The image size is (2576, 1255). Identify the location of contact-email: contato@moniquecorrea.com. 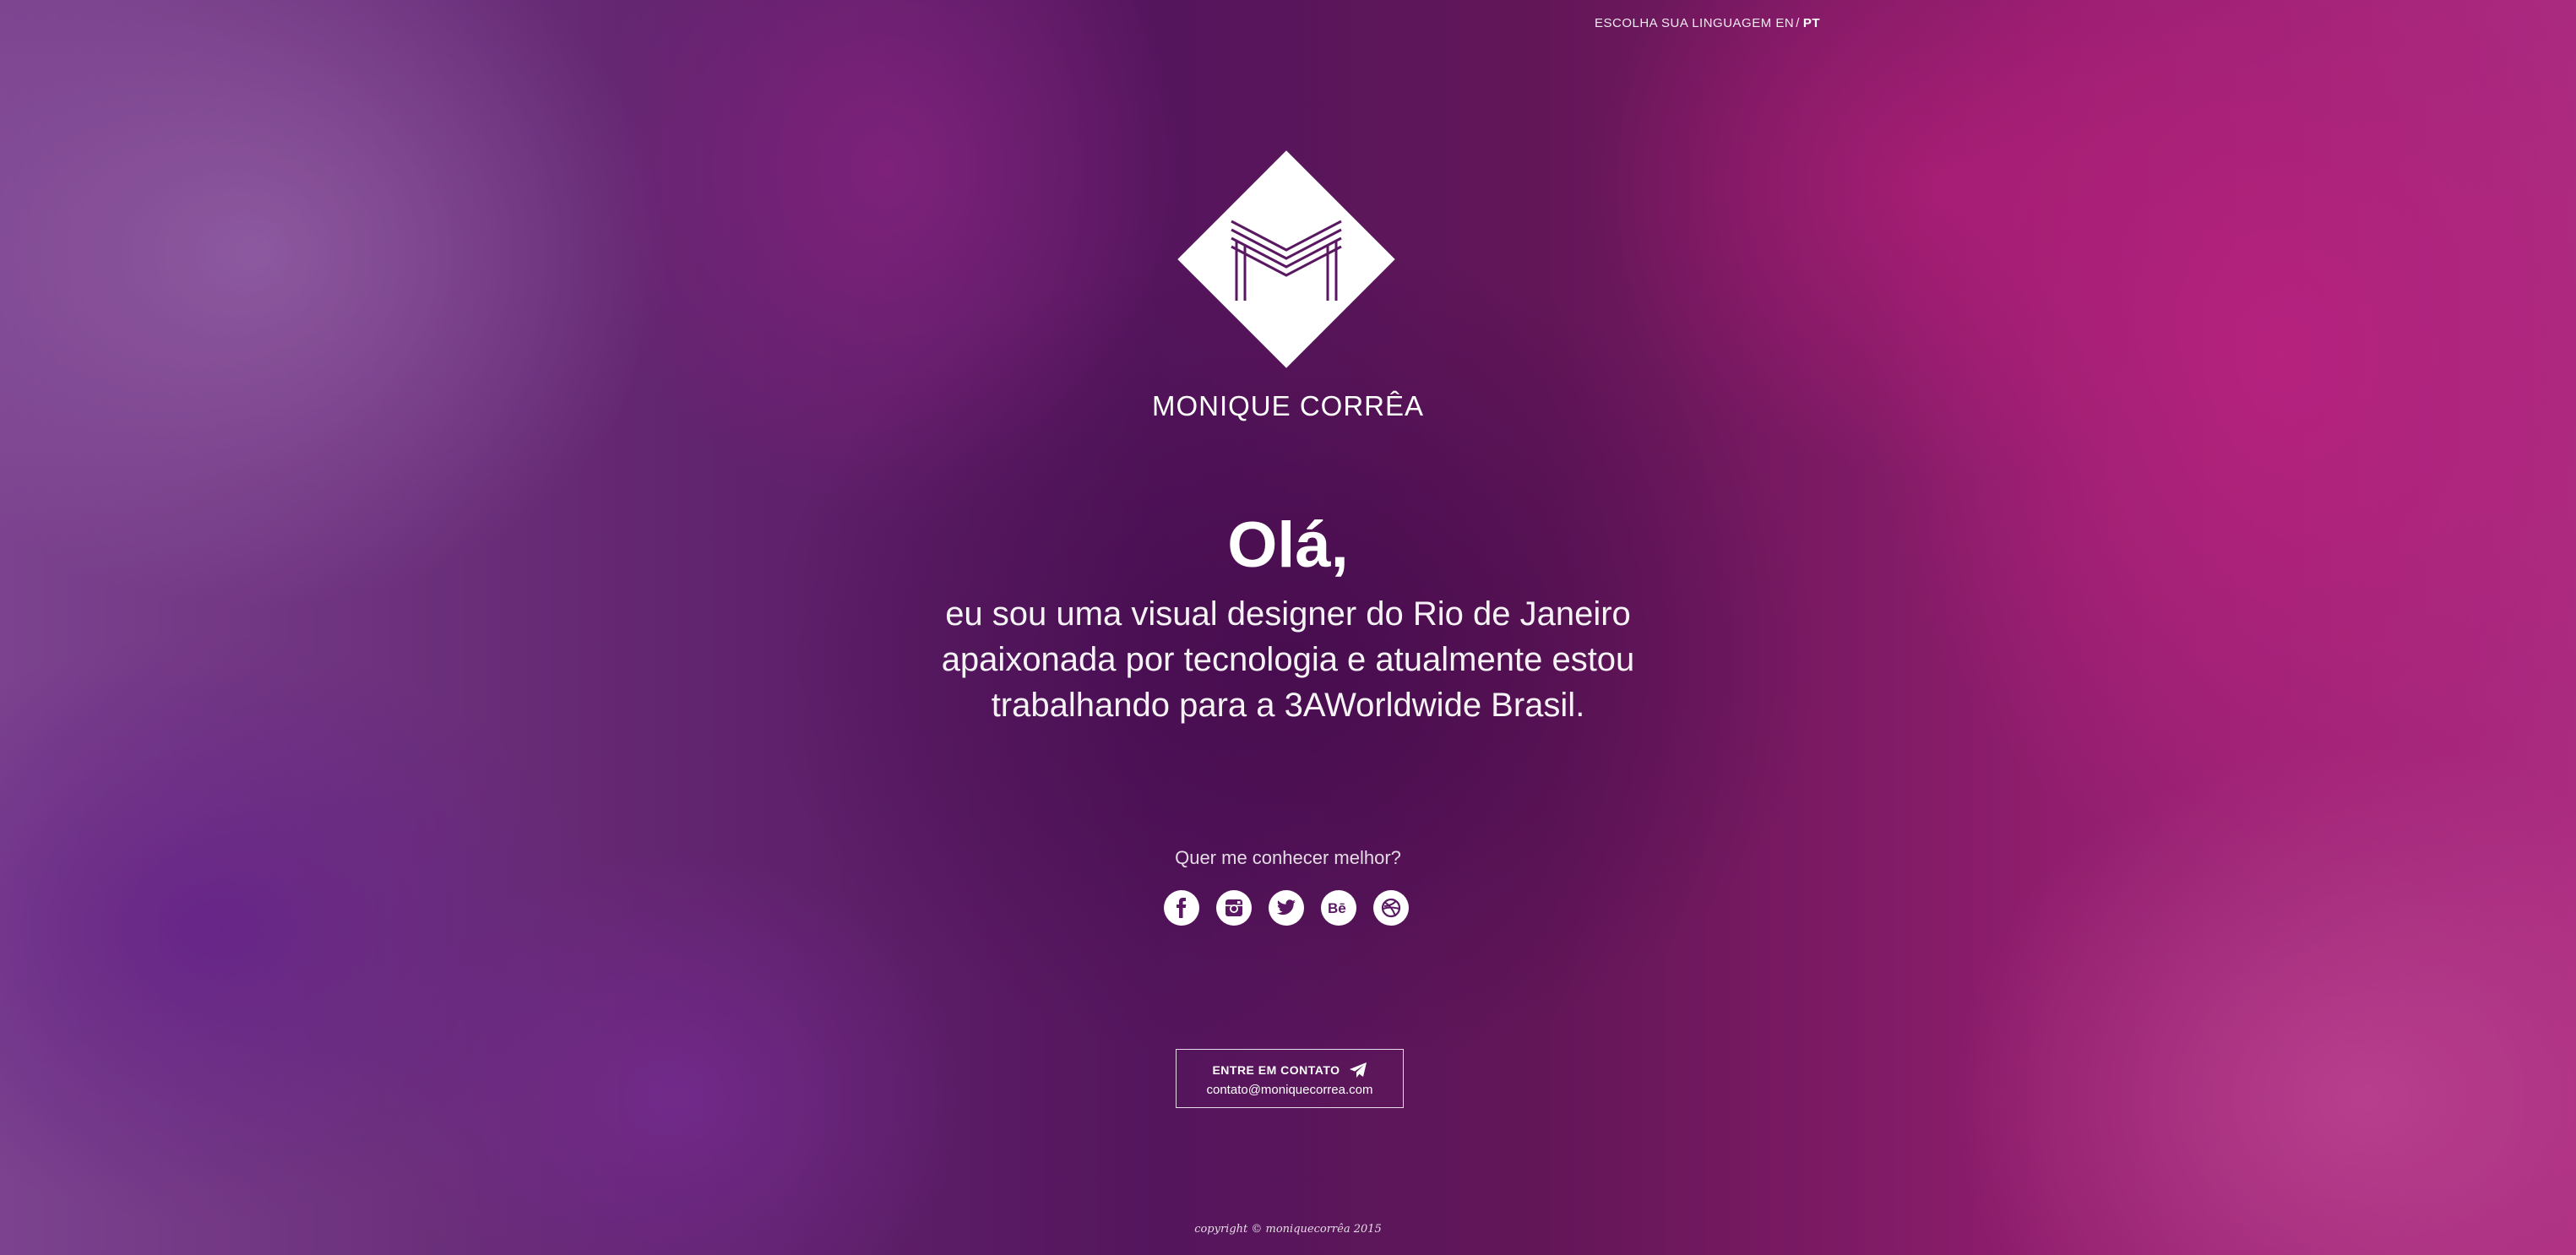
(1289, 1090).